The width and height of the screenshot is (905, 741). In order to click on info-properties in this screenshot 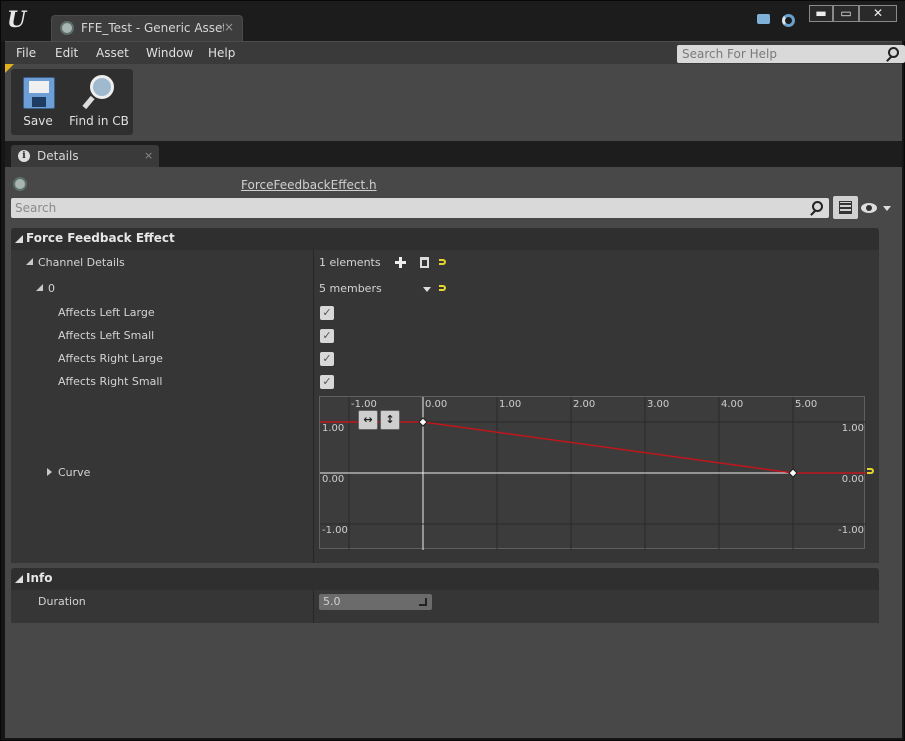, I will do `click(445, 606)`.